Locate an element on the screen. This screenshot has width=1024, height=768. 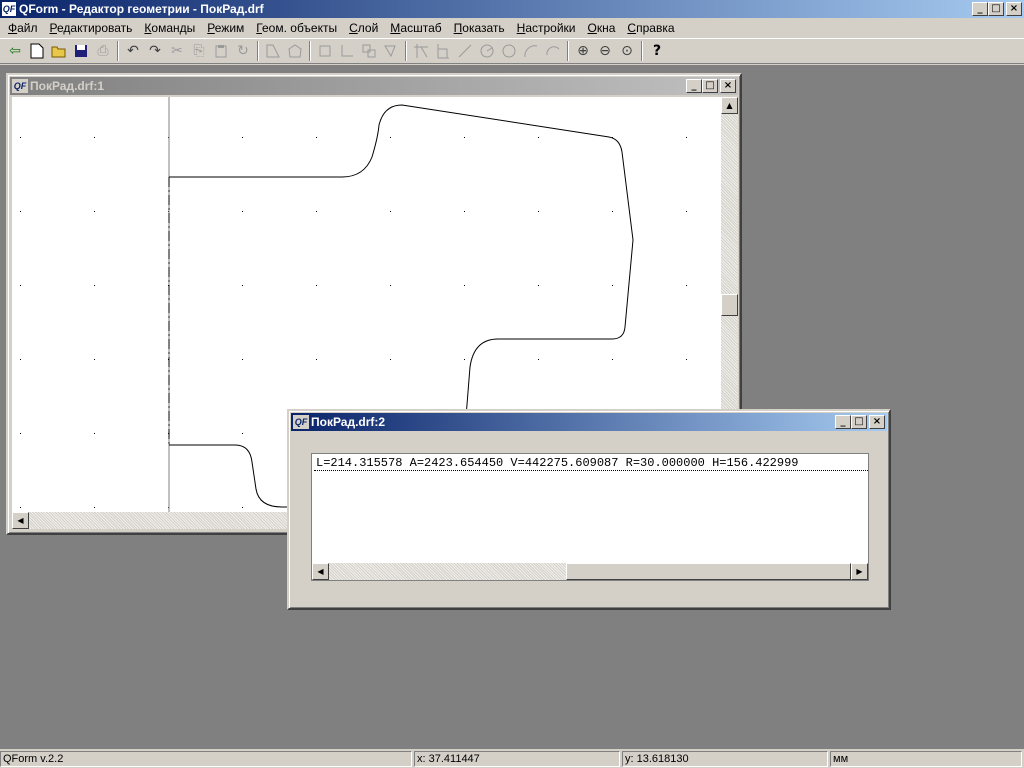
menu-edit: Редактировать is located at coordinates (91, 28).